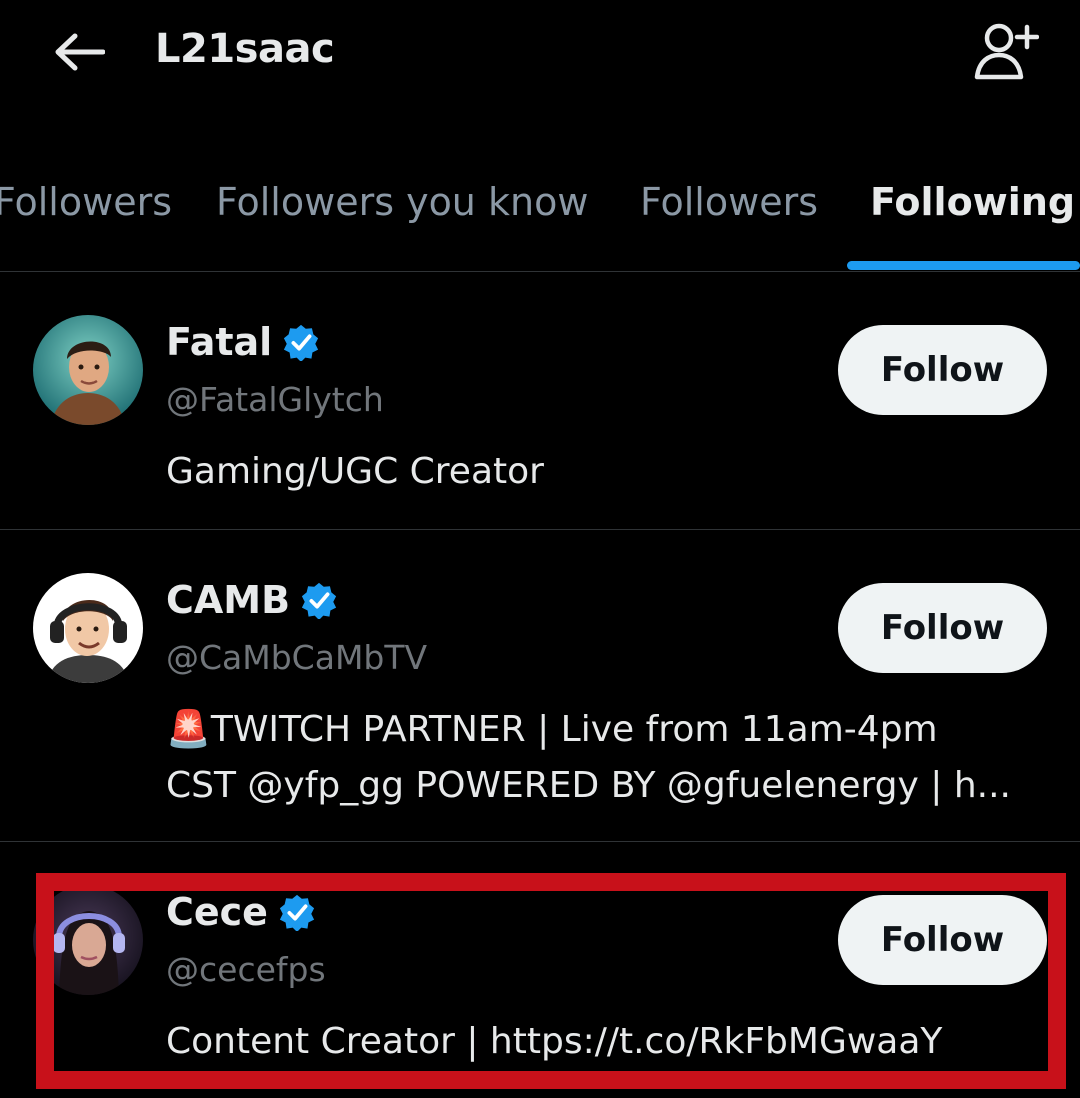 The height and width of the screenshot is (1098, 1080). I want to click on user-handle: @FatalGlytch, so click(275, 399).